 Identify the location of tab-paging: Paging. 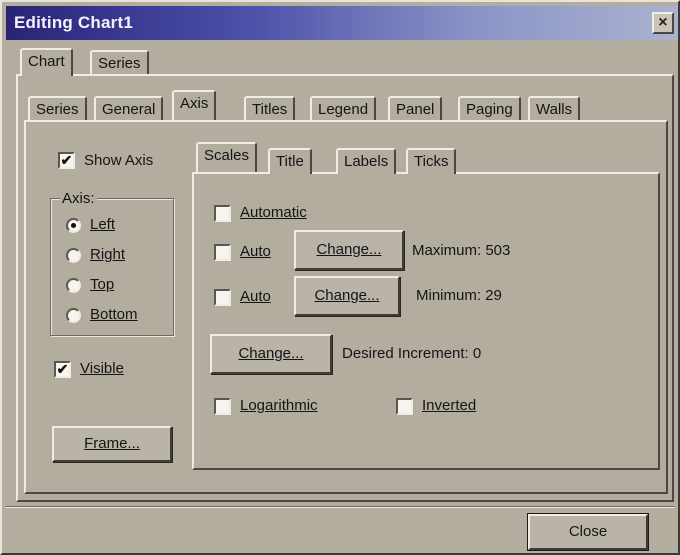
(489, 109).